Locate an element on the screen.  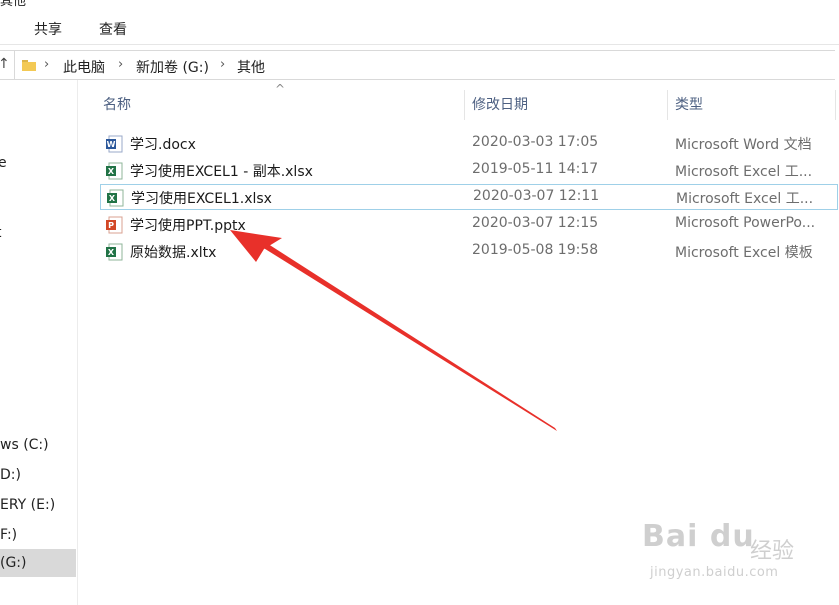
file-name: 原始数据.xltx is located at coordinates (173, 253).